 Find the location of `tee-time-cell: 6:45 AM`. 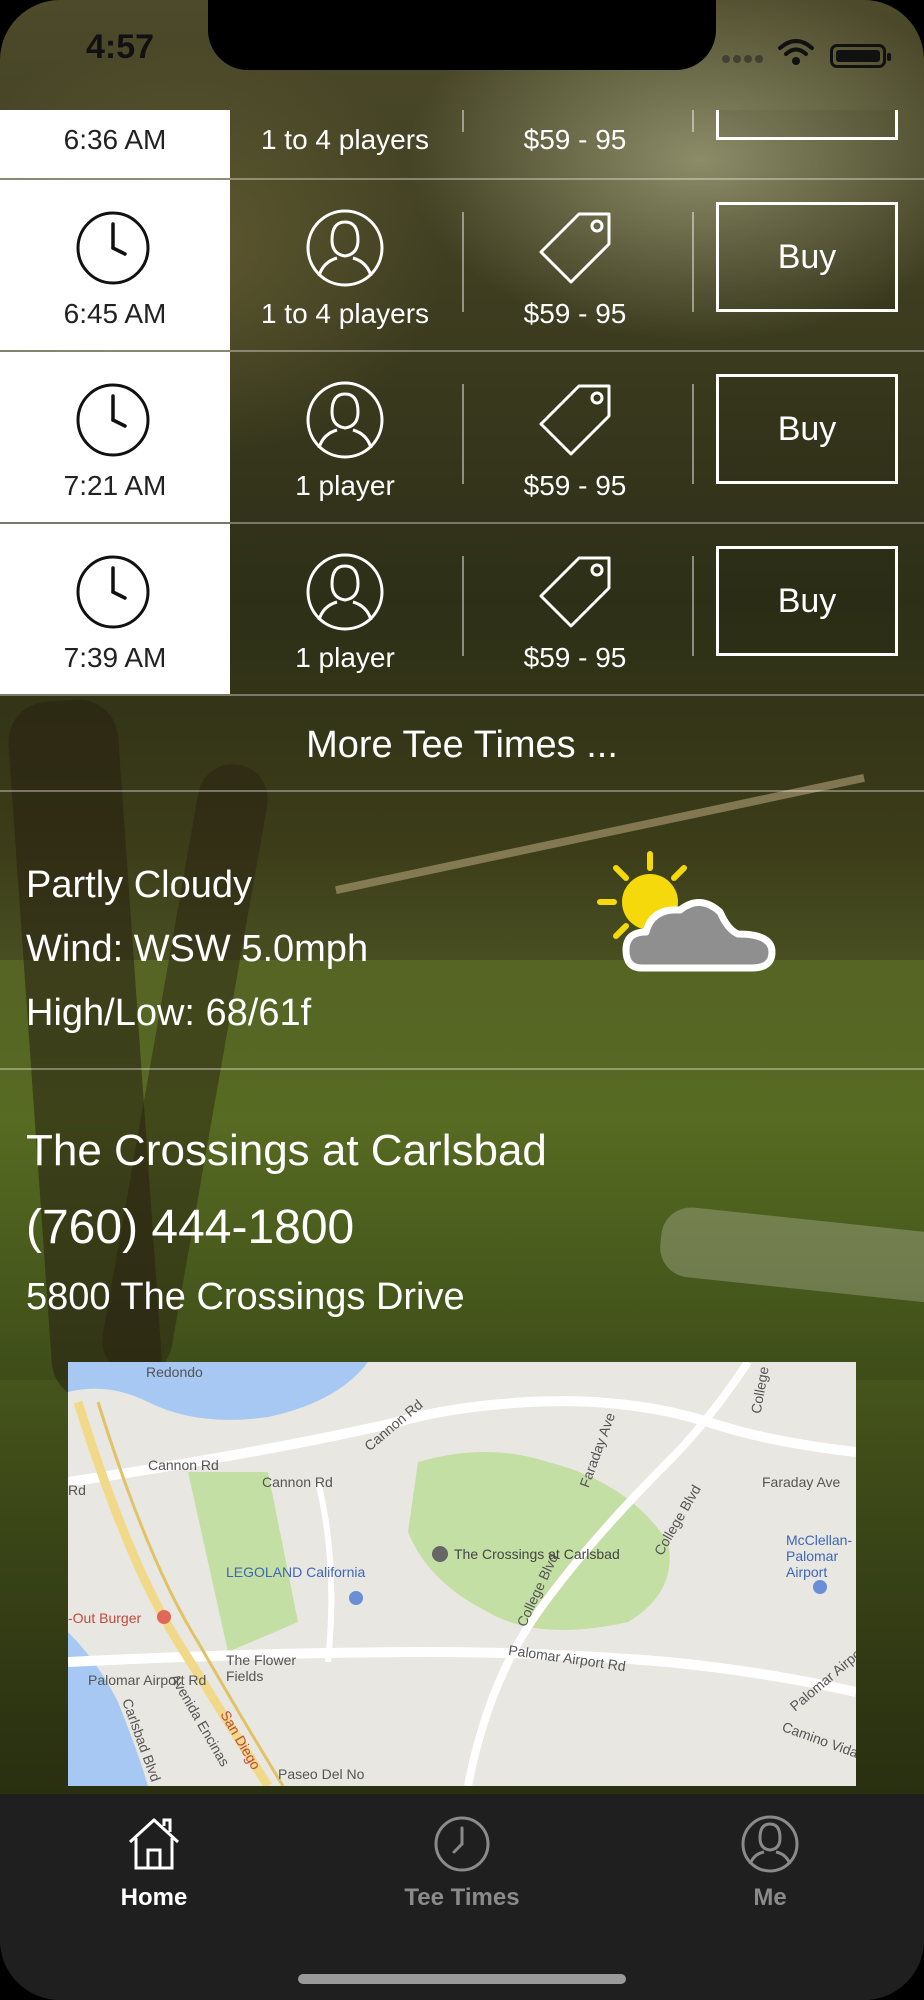

tee-time-cell: 6:45 AM is located at coordinates (115, 265).